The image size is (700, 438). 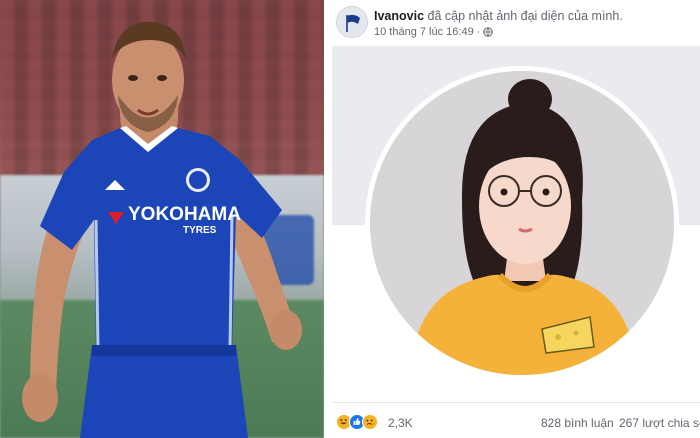 I want to click on sponsor-text: YOKOHAMA, so click(x=184, y=214).